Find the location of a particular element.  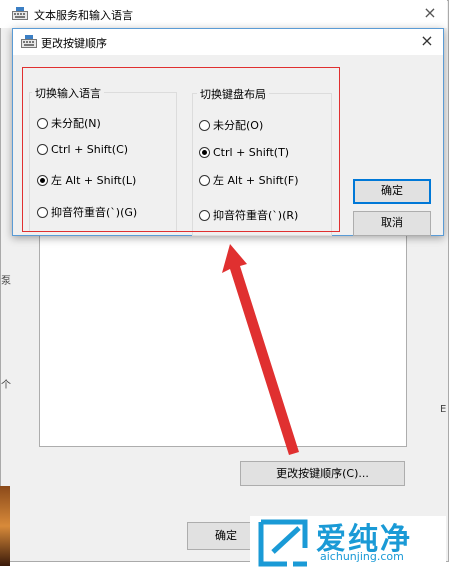

brand-url: aichunjing.com is located at coordinates (362, 556).